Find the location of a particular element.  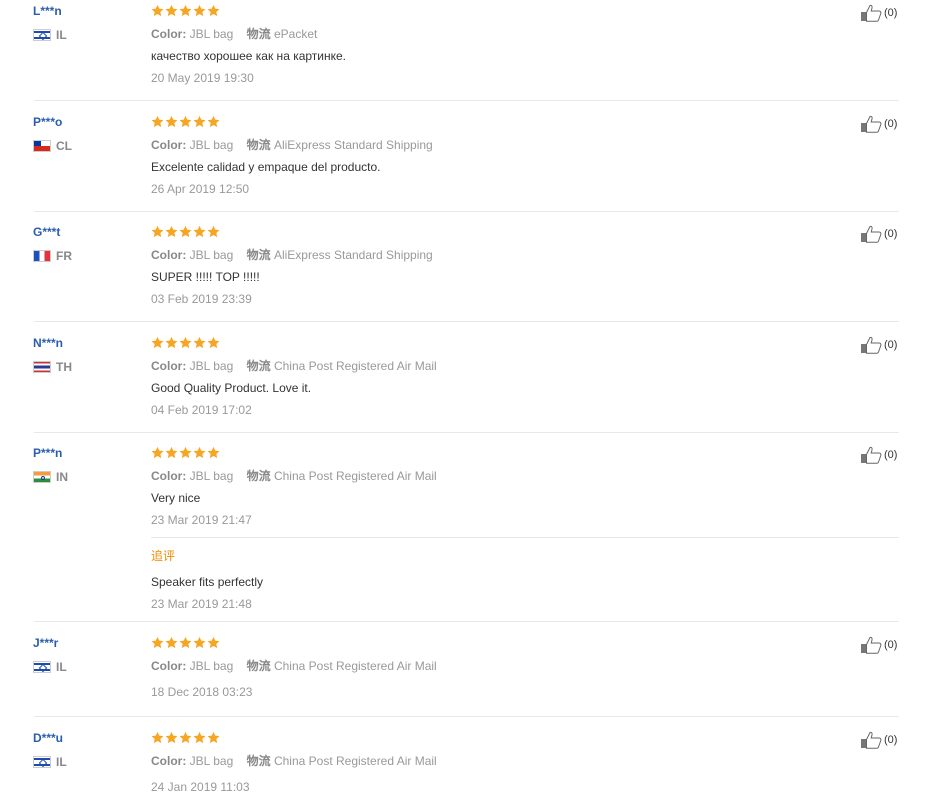

reviewer-name: P***o is located at coordinates (47, 122).